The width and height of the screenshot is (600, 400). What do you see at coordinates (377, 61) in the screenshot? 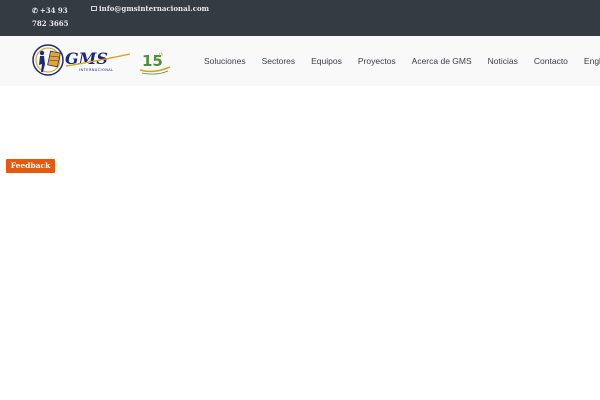
I see `nav-item-proyectos: Proyectos` at bounding box center [377, 61].